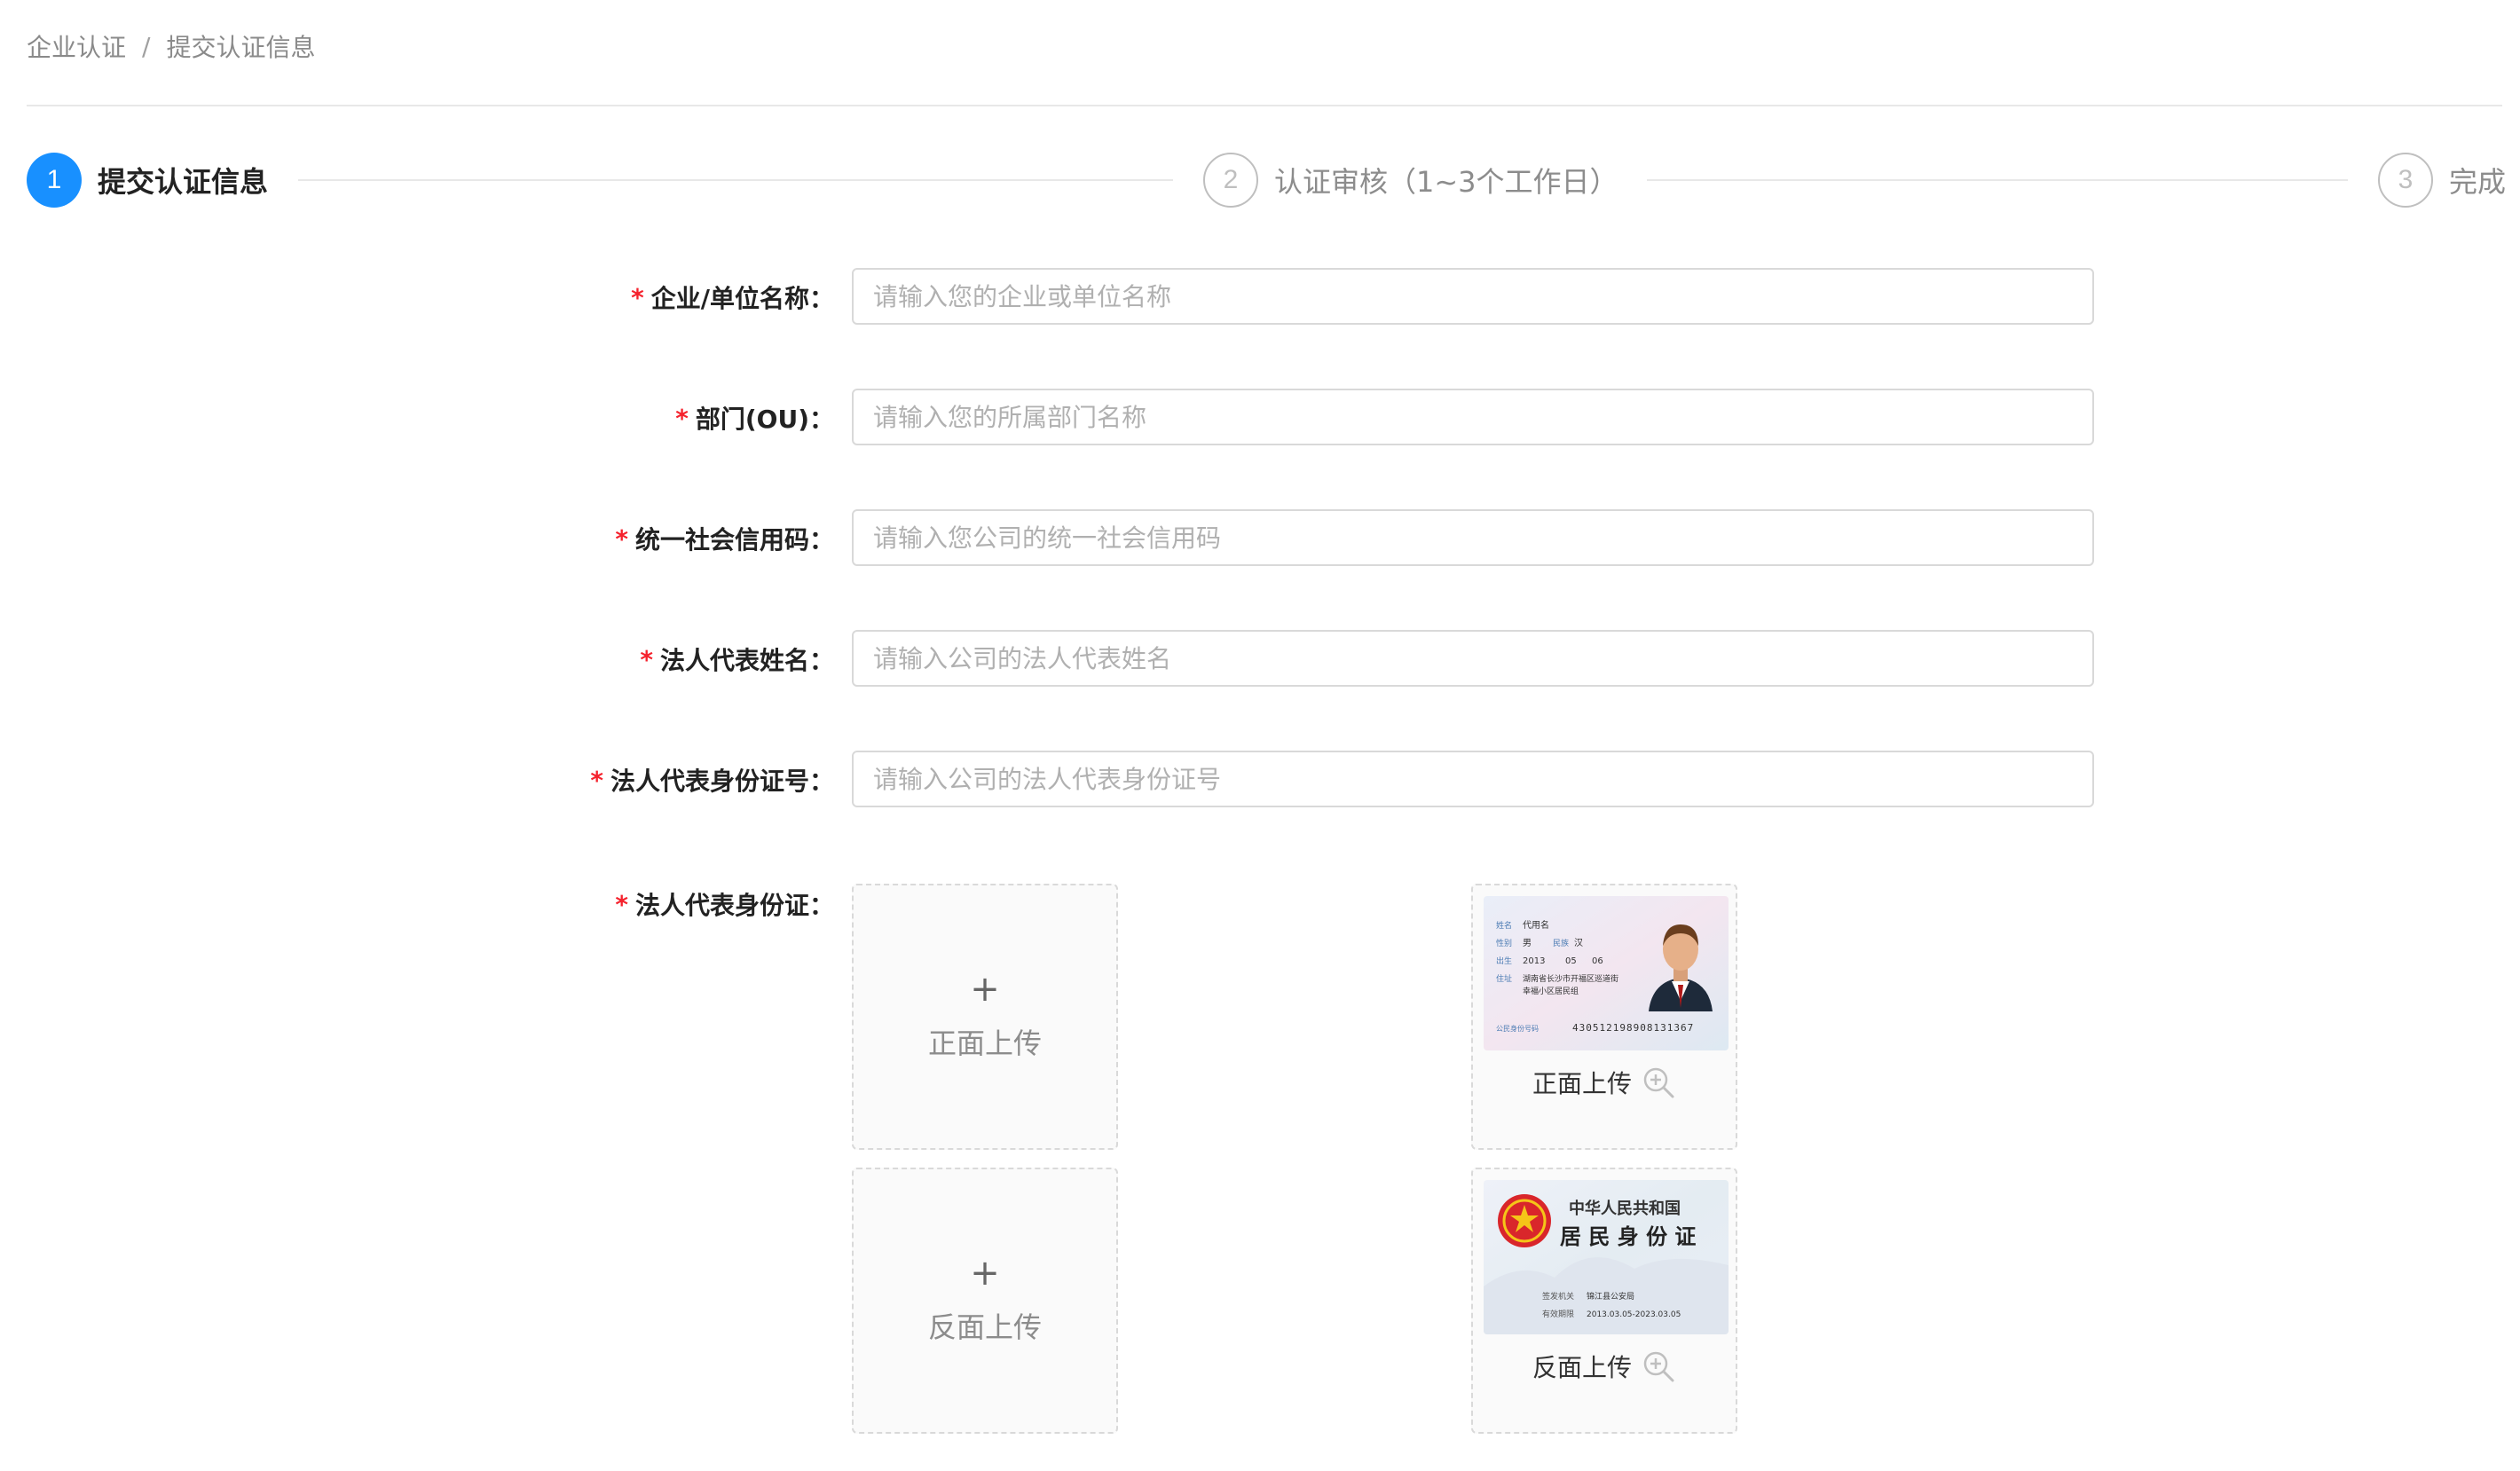 The height and width of the screenshot is (1471, 2520). I want to click on svg-text: 居 民 身 份 证, so click(1628, 1236).